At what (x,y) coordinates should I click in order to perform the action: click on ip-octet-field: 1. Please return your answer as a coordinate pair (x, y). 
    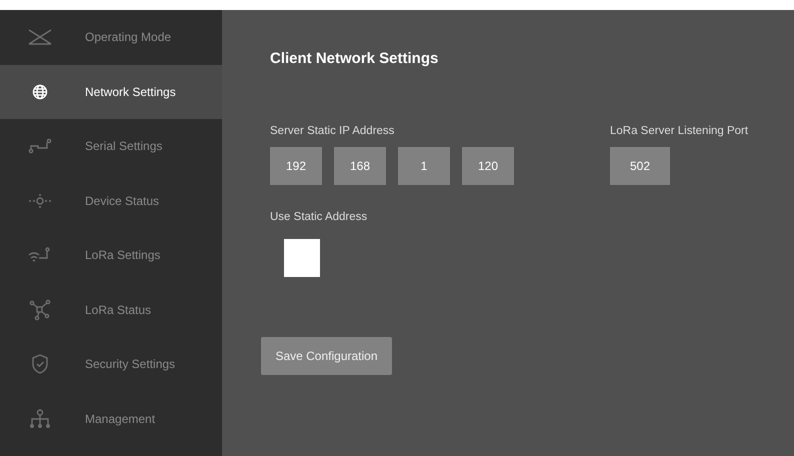
    Looking at the image, I should click on (424, 166).